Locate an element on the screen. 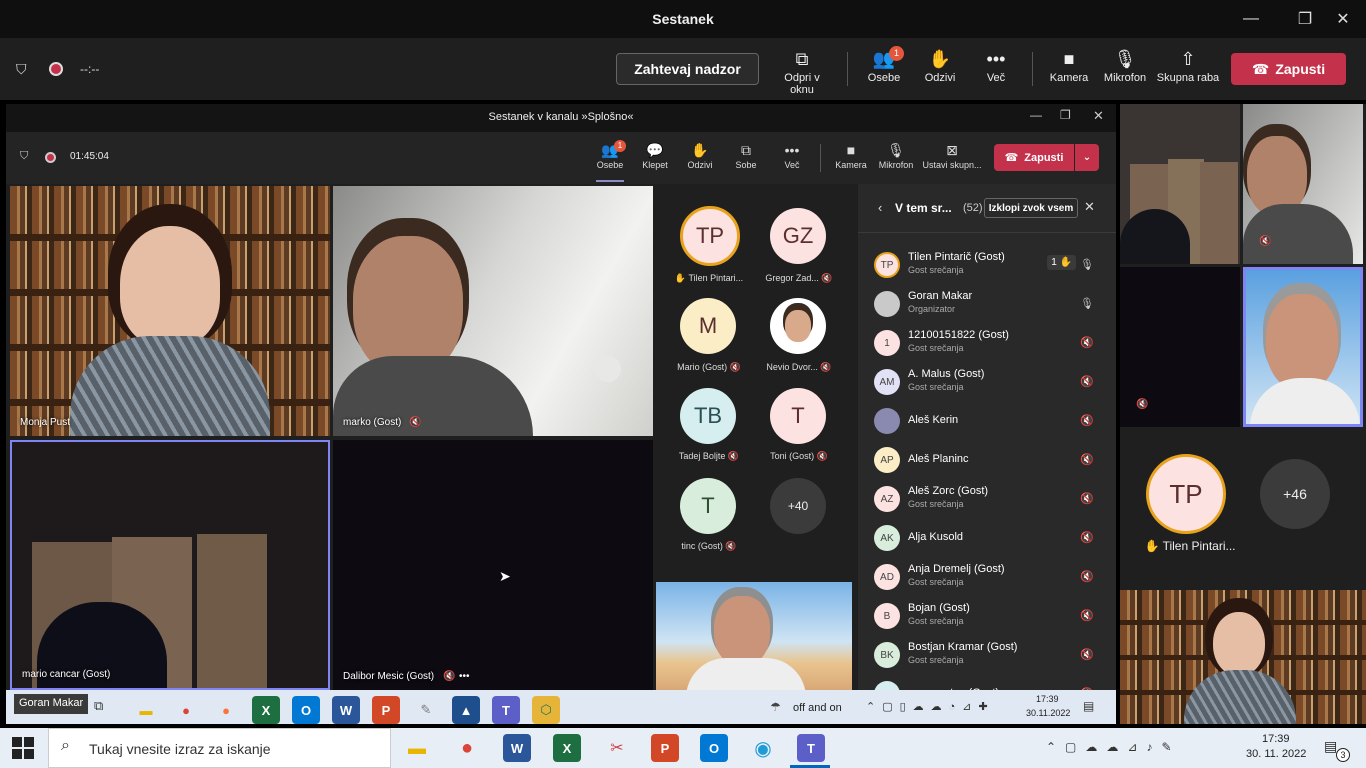 This screenshot has height=768, width=1366. maximize-icon: ❐ is located at coordinates (1065, 115).